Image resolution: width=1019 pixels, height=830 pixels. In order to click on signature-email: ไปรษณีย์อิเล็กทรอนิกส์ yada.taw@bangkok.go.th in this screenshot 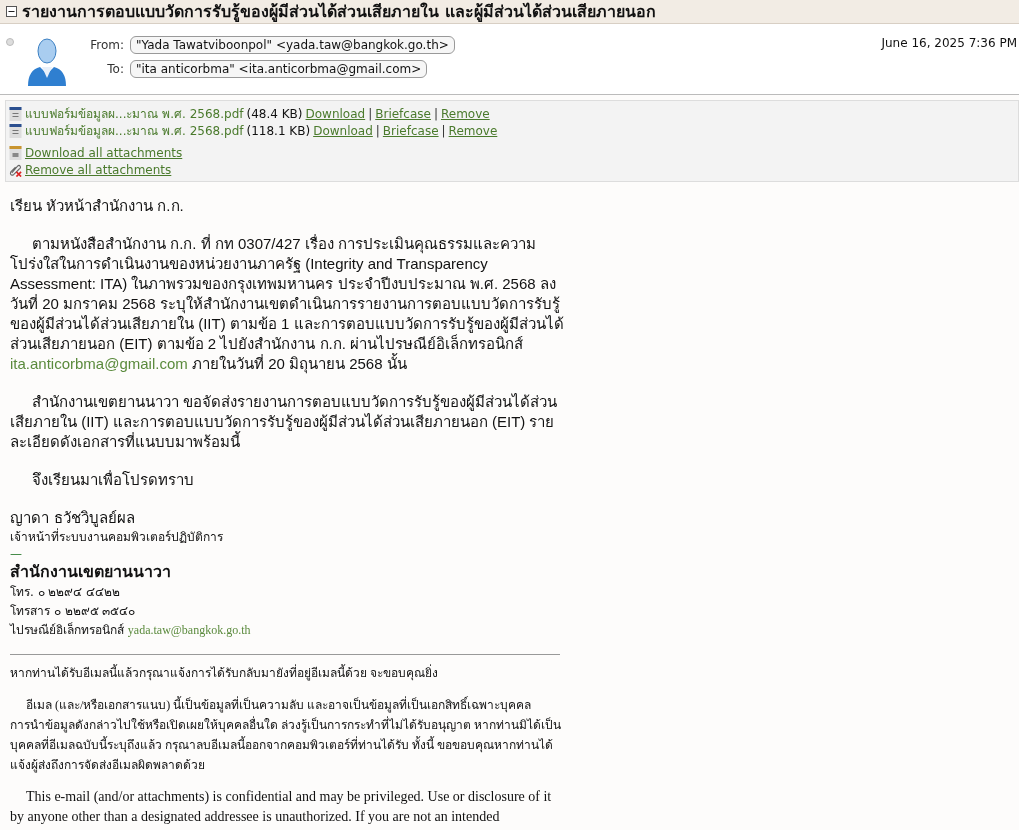, I will do `click(131, 630)`.